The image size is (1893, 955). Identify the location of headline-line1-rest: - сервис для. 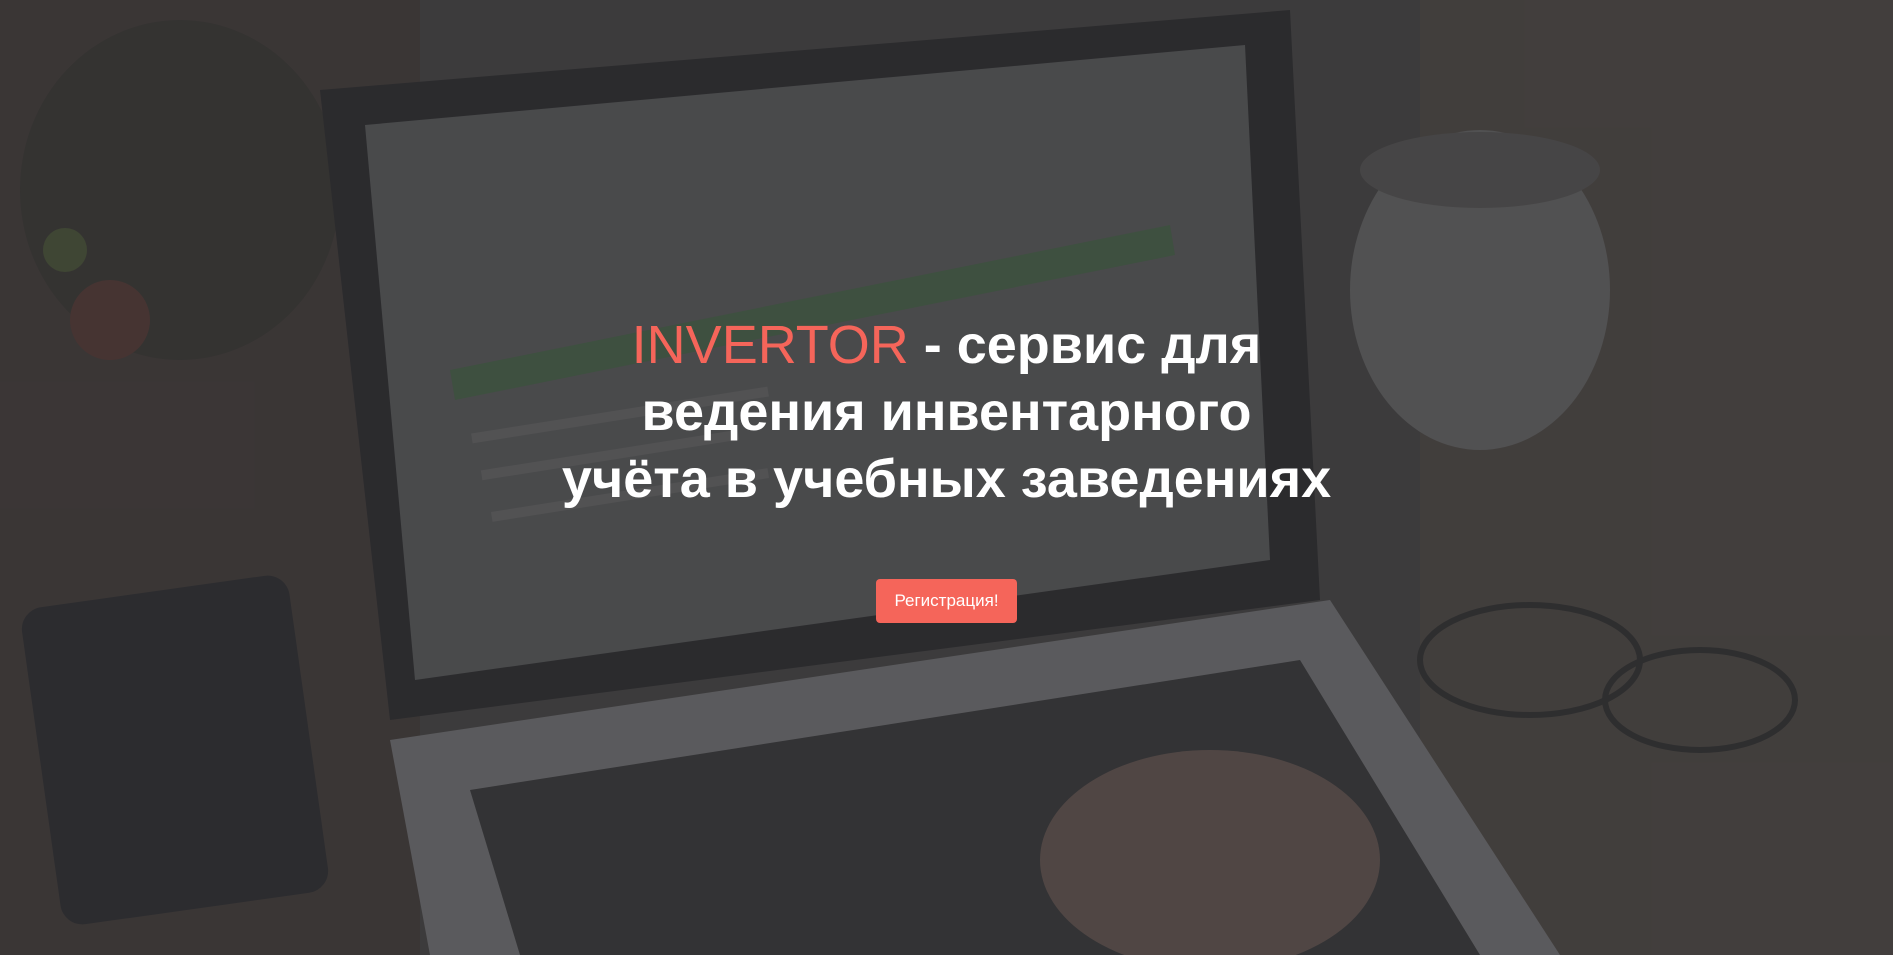
(1085, 345).